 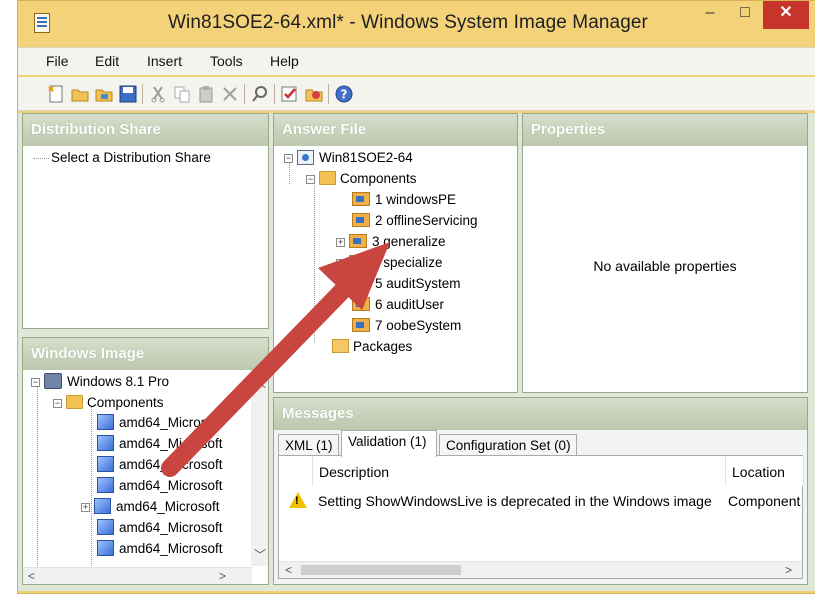 What do you see at coordinates (710, 15) in the screenshot?
I see `minimize-button: –` at bounding box center [710, 15].